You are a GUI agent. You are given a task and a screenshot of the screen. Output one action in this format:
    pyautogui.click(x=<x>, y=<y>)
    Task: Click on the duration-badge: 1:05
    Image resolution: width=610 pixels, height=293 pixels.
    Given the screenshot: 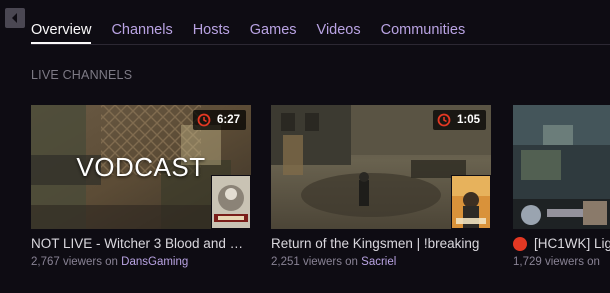 What is the action you would take?
    pyautogui.click(x=459, y=120)
    